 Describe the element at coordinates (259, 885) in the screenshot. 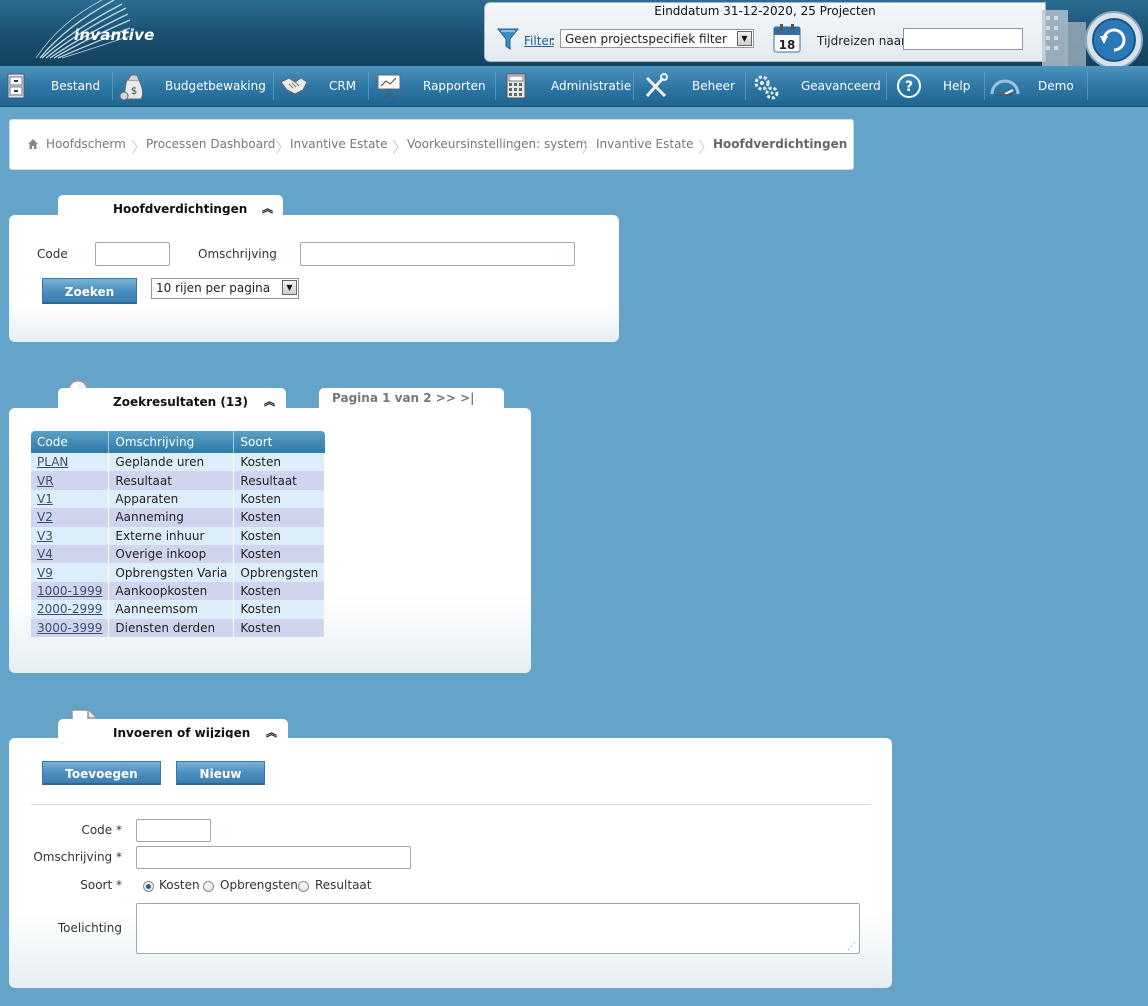

I see `soort-option-label: Opbrengsten` at that location.